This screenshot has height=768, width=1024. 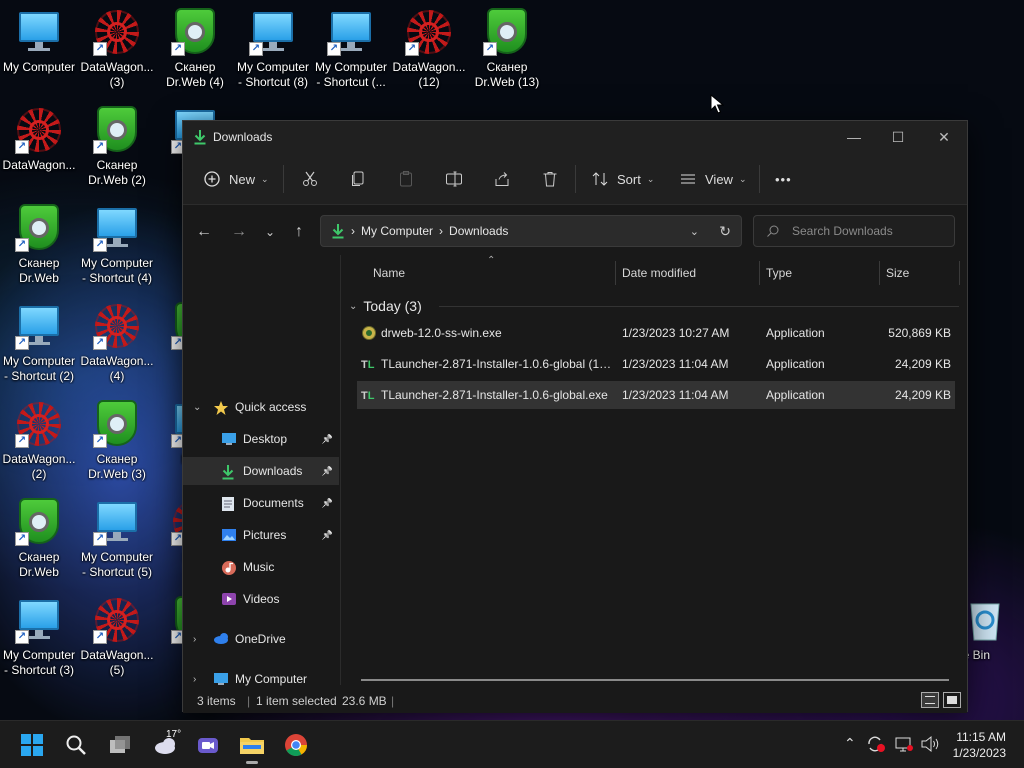 I want to click on share-button, so click(x=502, y=179).